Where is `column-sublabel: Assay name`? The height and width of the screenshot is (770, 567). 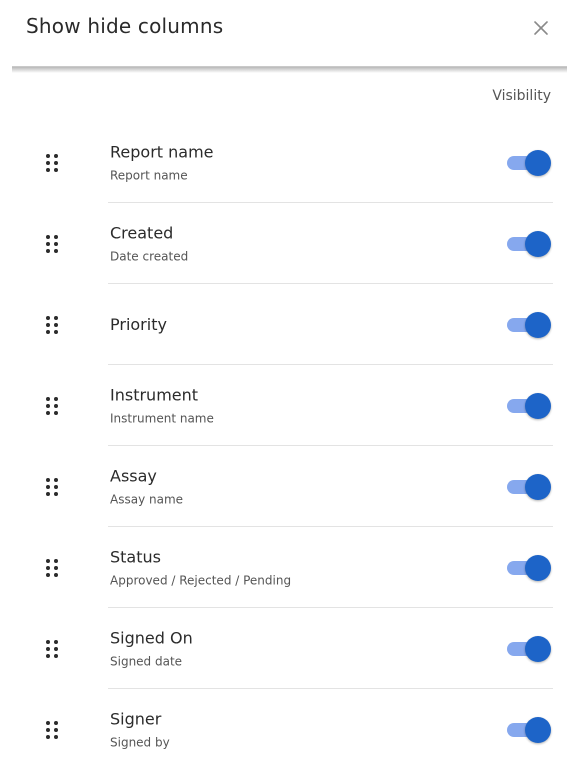 column-sublabel: Assay name is located at coordinates (147, 499).